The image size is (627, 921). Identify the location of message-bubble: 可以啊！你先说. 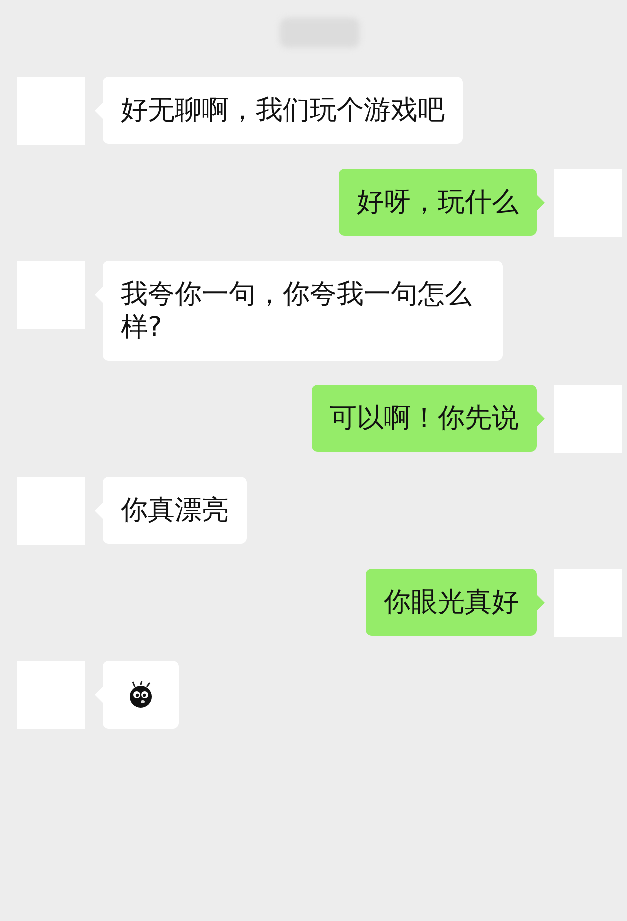
(424, 418).